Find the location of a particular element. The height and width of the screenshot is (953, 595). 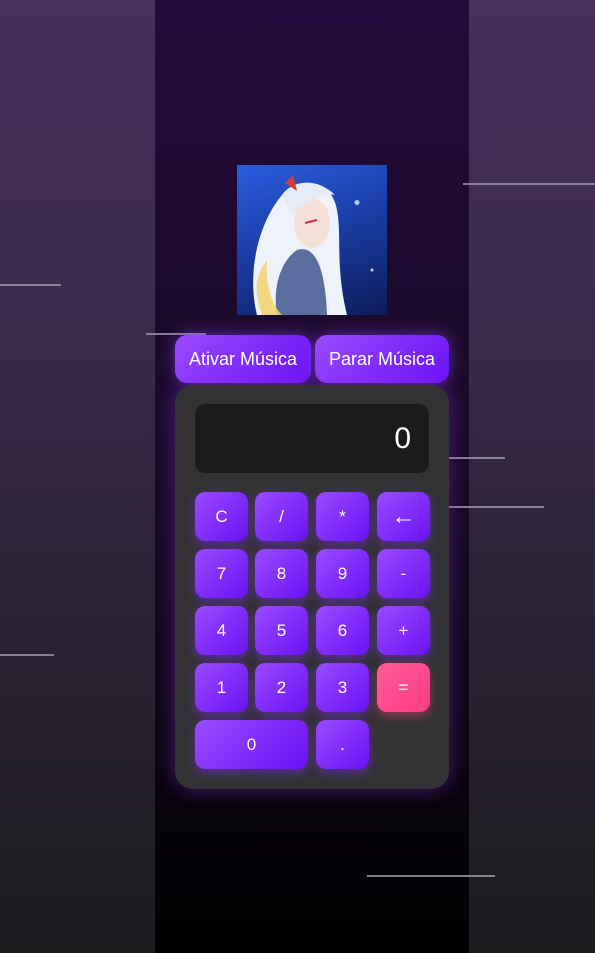

digit-4-button: 4 is located at coordinates (221, 630).